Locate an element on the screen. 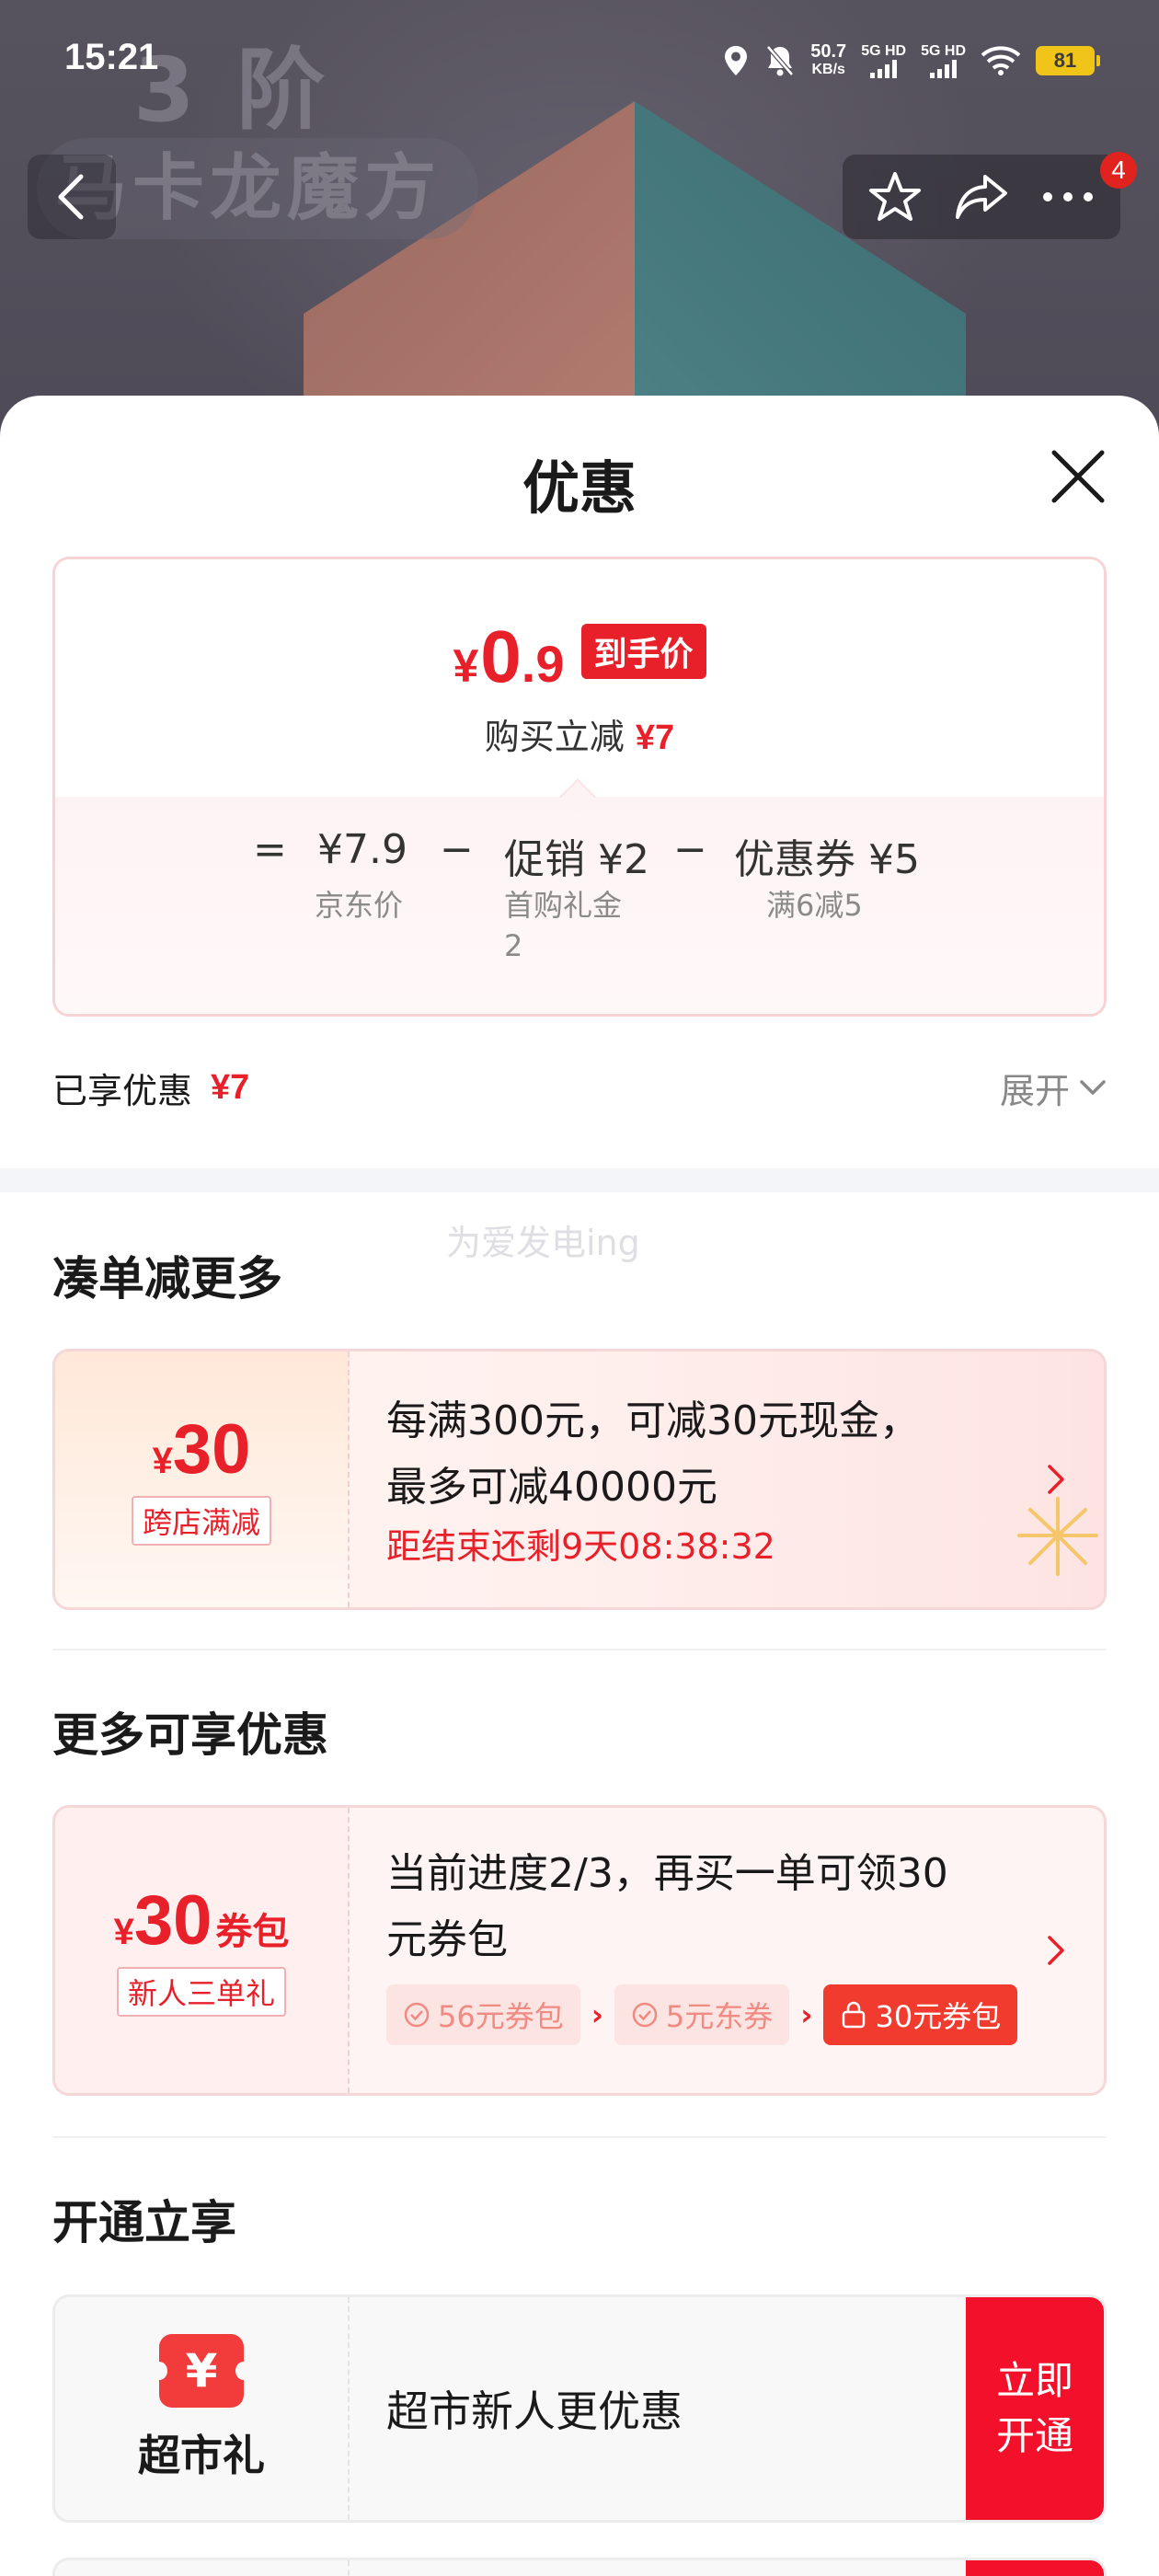 The image size is (1159, 2576). close-icon is located at coordinates (1078, 476).